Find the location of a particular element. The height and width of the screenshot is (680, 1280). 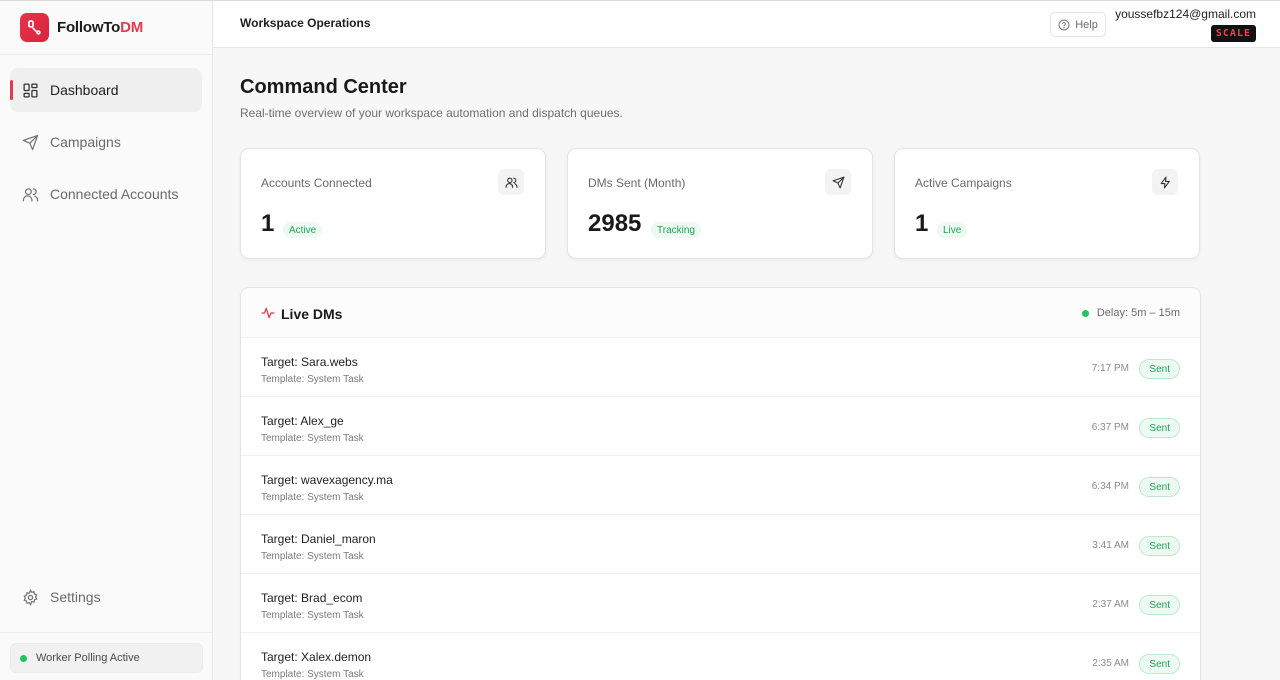

dm-target: Target: Brad_ecom is located at coordinates (312, 598).